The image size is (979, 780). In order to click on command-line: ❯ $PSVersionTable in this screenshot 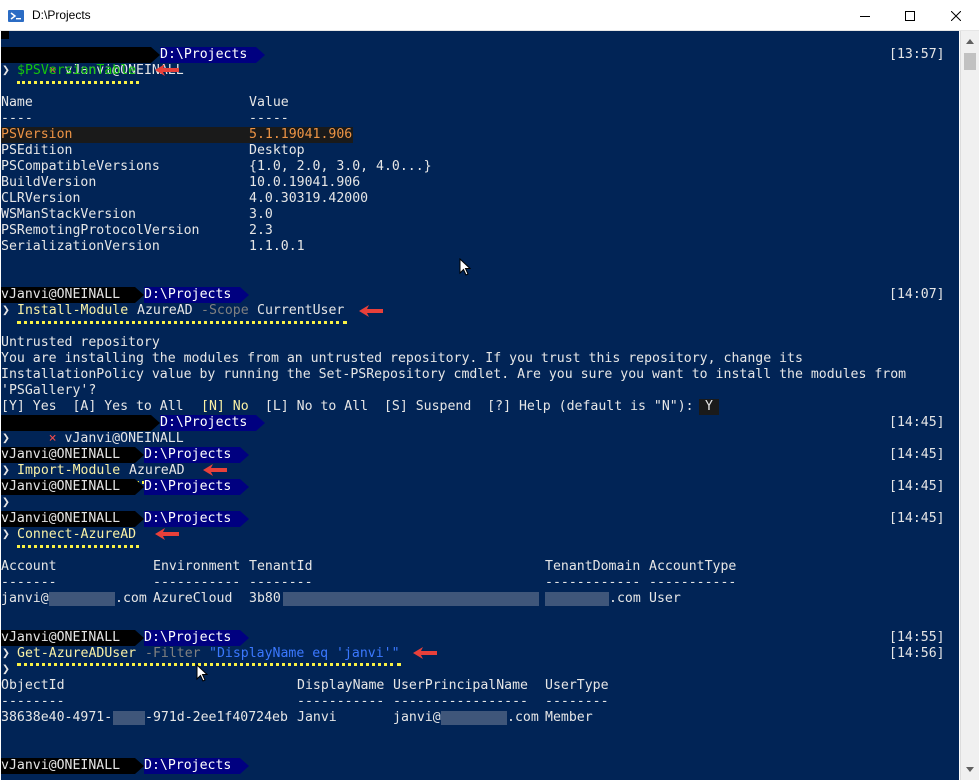, I will do `click(69, 70)`.